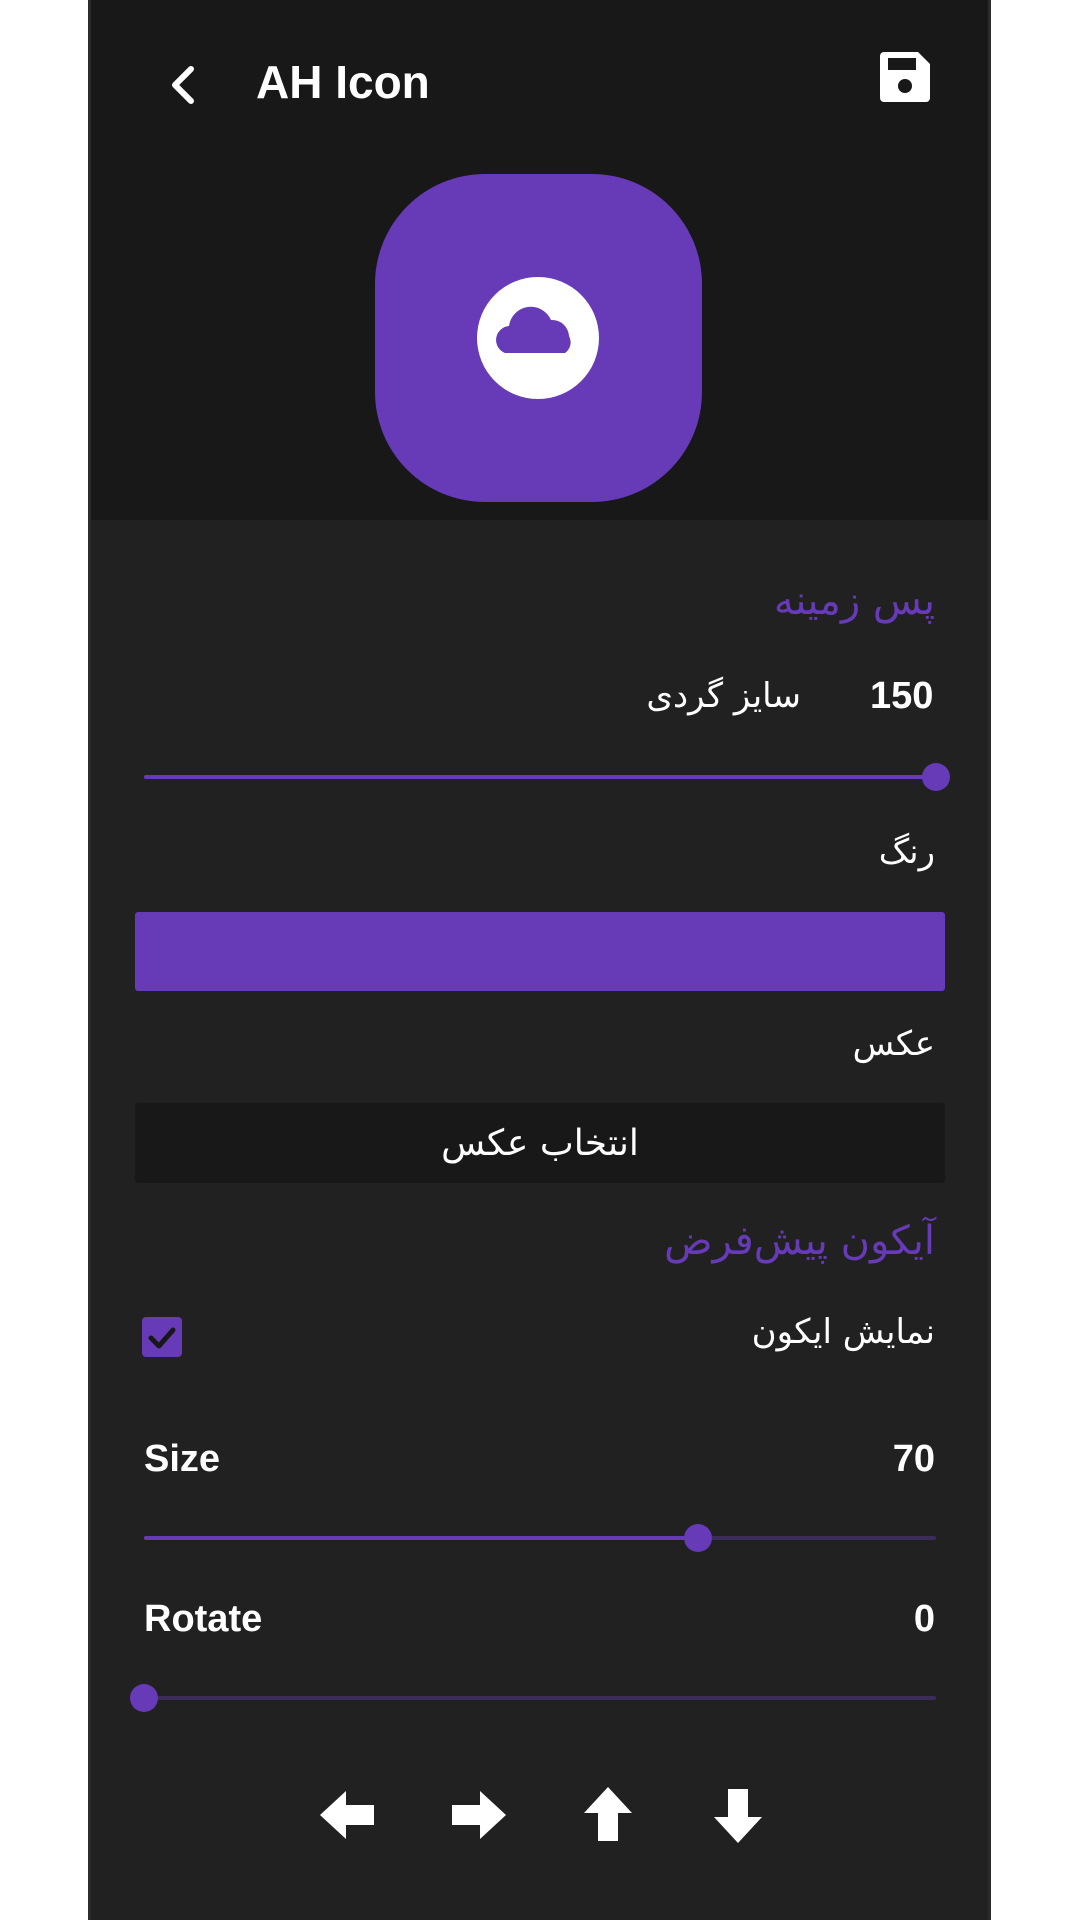  I want to click on image-label: عکس, so click(893, 1044).